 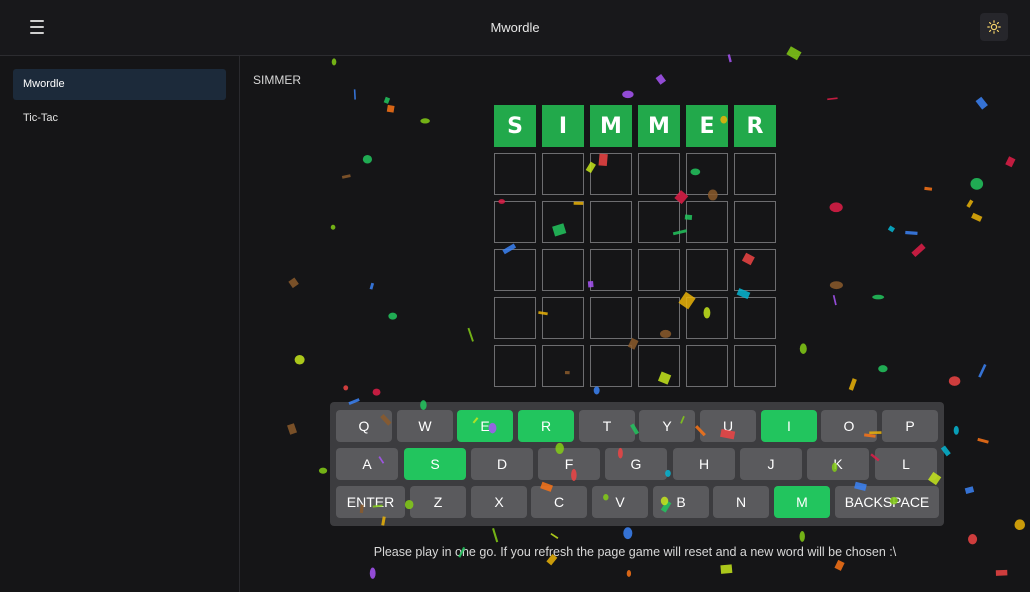 I want to click on key-e: E, so click(x=485, y=426).